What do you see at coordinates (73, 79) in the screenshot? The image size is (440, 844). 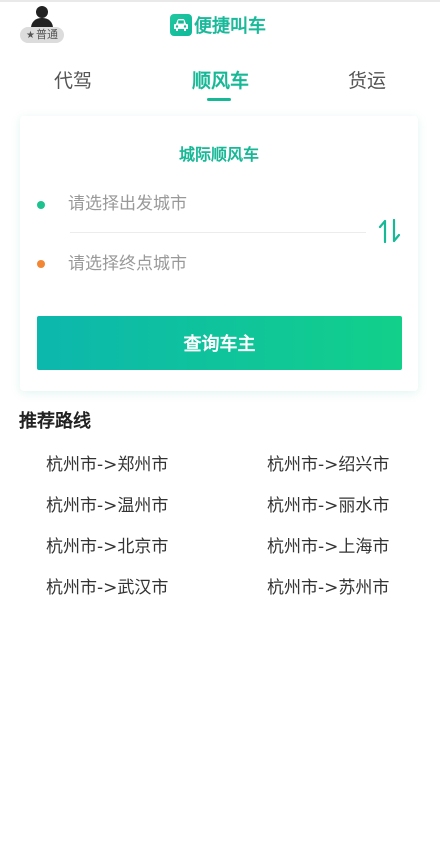 I see `tab-daijia: 代驾` at bounding box center [73, 79].